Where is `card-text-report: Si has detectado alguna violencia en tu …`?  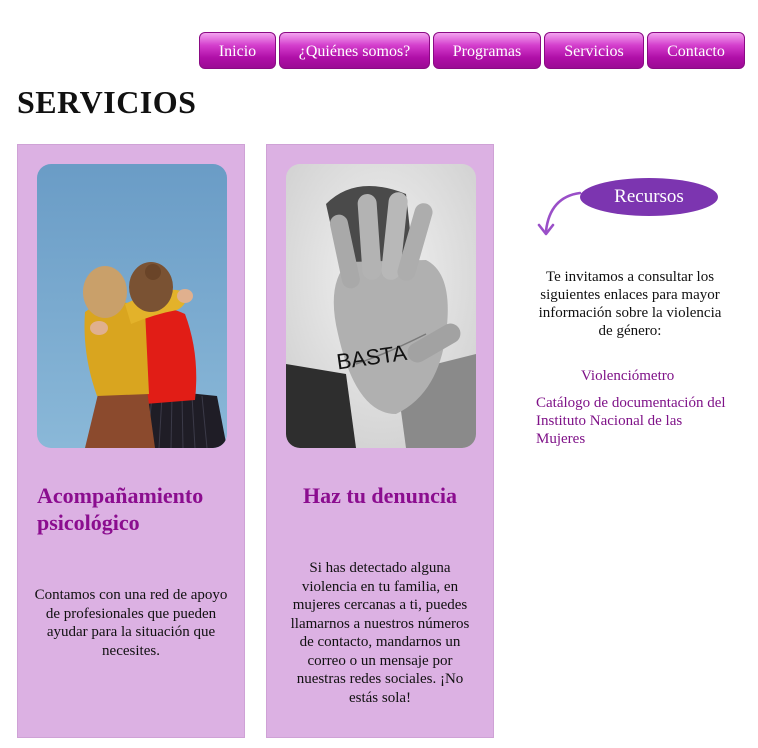
card-text-report: Si has detectado alguna violencia en tu … is located at coordinates (380, 633).